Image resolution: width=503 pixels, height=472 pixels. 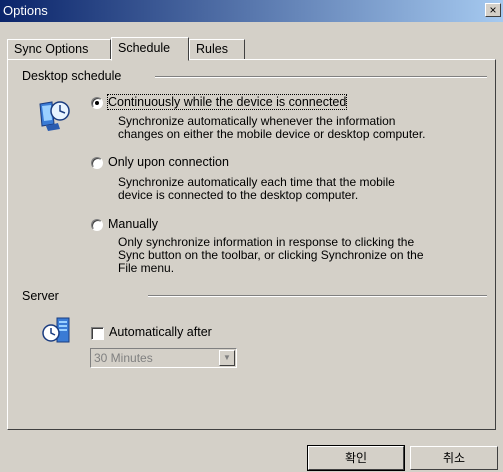 I want to click on option-manually-desc-3: File menu., so click(x=146, y=268).